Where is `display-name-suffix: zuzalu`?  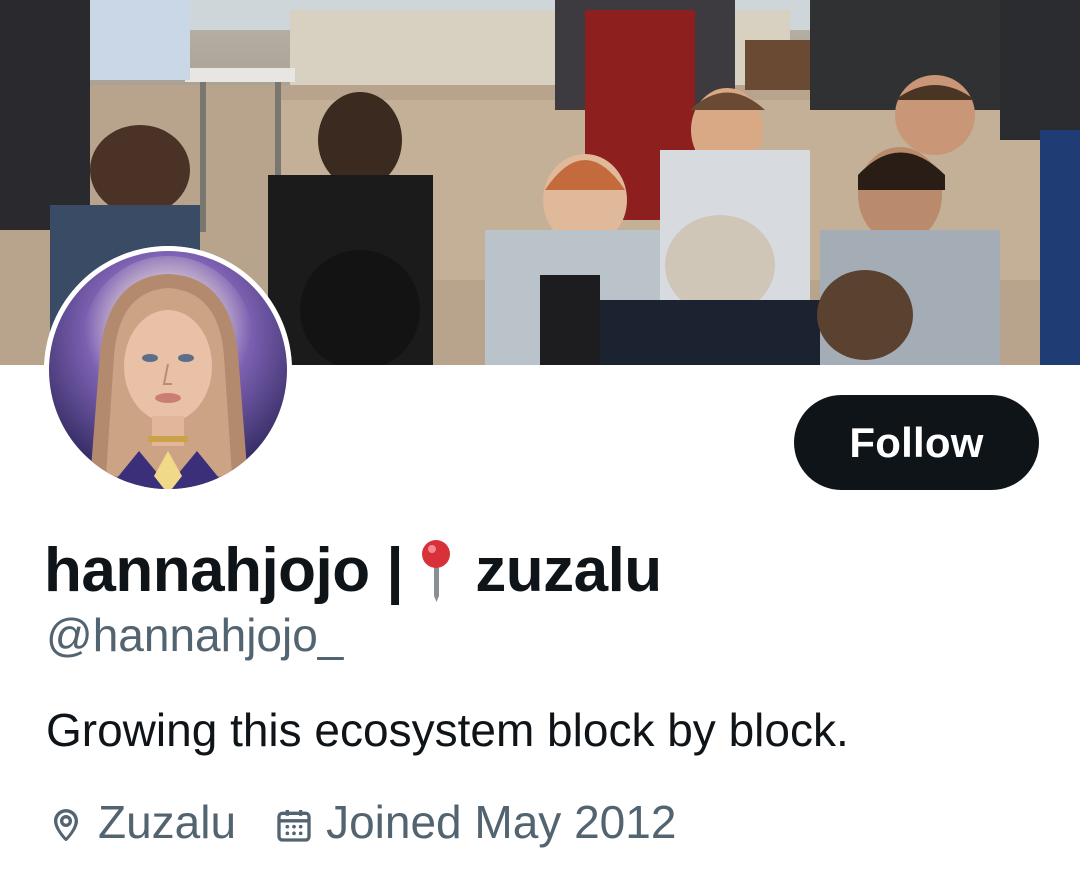 display-name-suffix: zuzalu is located at coordinates (568, 570).